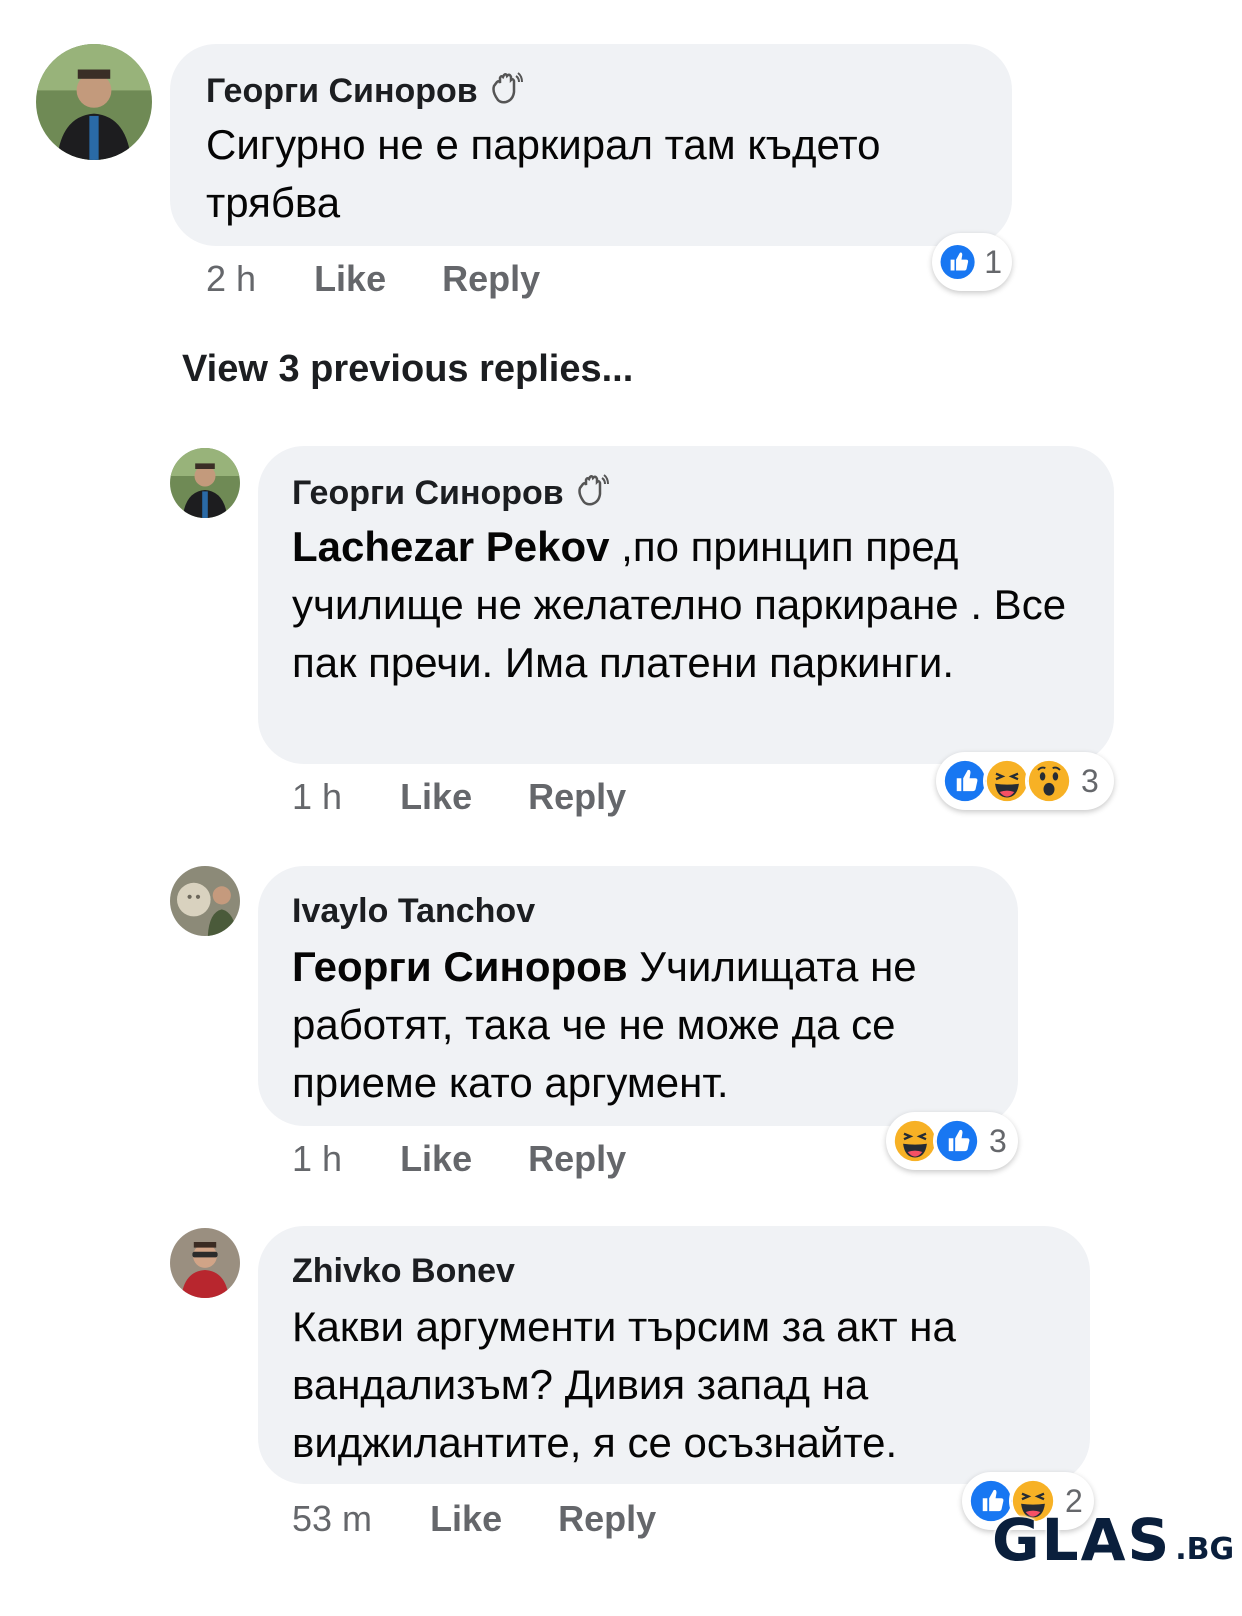 This screenshot has width=1242, height=1616. I want to click on glas-logo: GLAS .BG, so click(1113, 1537).